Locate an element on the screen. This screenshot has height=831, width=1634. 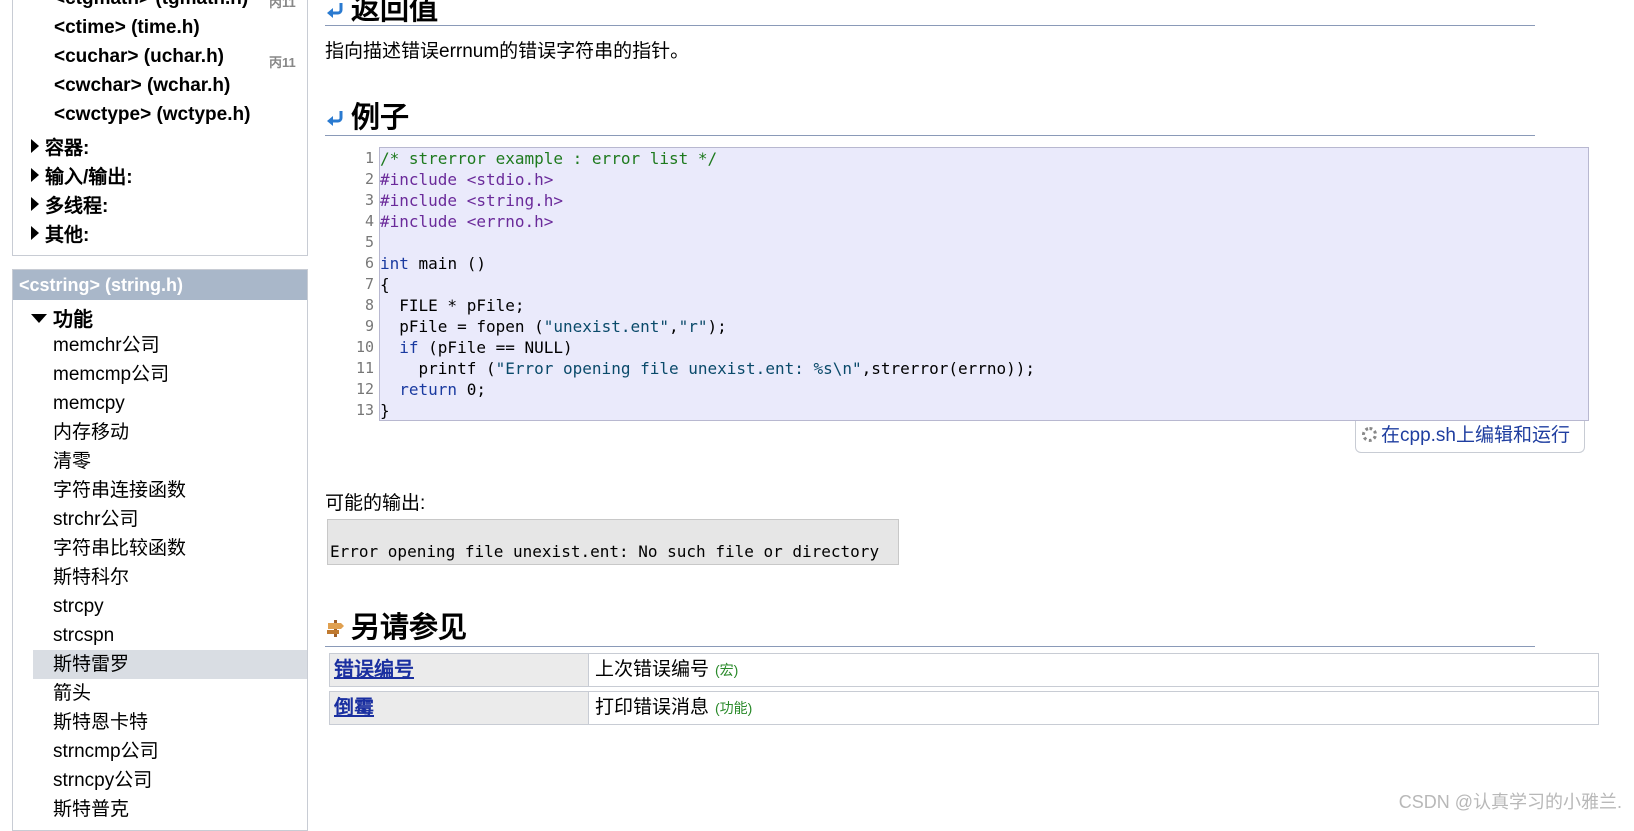
sidebar-function-item: 斯特雷罗 is located at coordinates (170, 664).